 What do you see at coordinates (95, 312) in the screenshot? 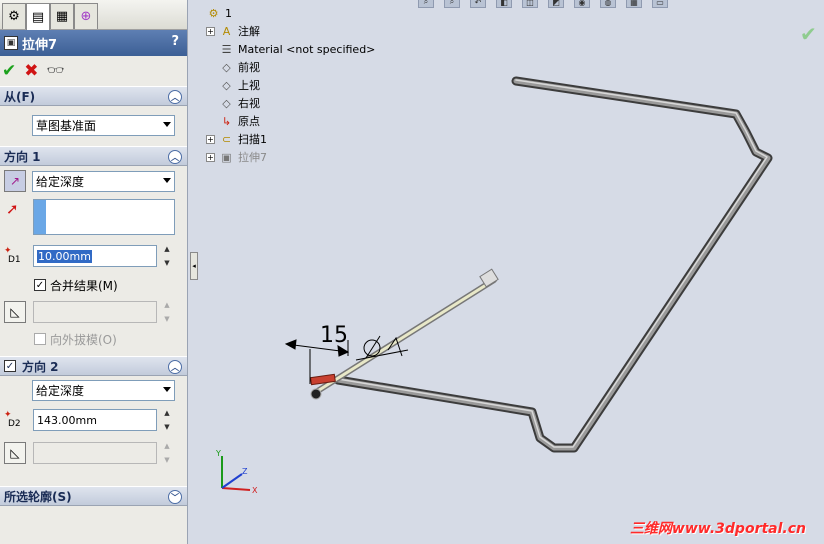
I see `draft-angle-input` at bounding box center [95, 312].